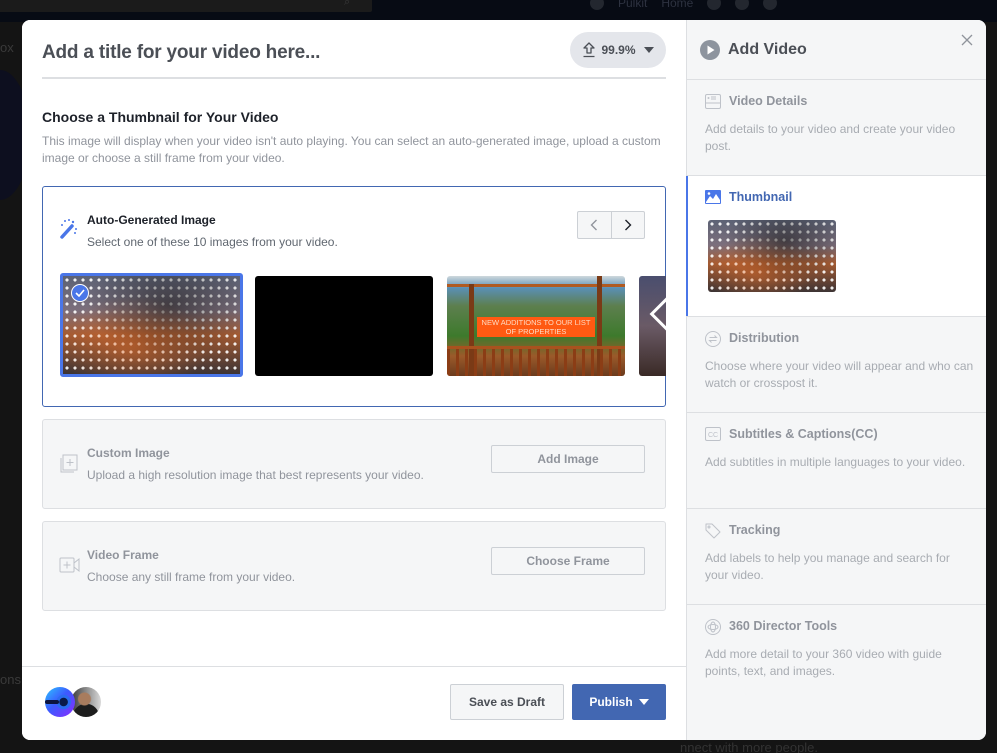 This screenshot has width=997, height=753. Describe the element at coordinates (123, 555) in the screenshot. I see `video-frame-title: Video Frame` at that location.